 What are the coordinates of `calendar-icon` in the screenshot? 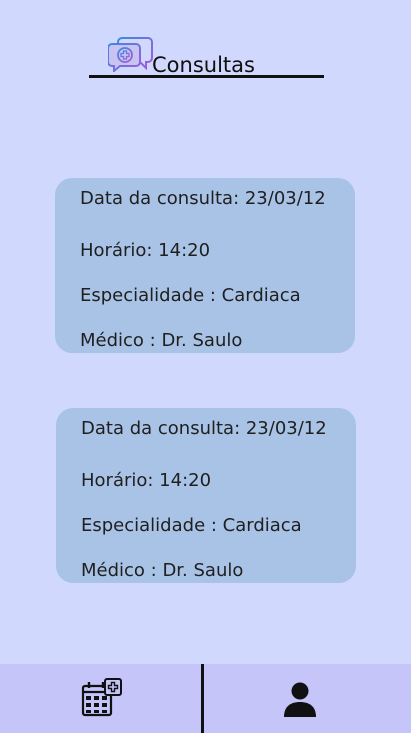 It's located at (101, 697).